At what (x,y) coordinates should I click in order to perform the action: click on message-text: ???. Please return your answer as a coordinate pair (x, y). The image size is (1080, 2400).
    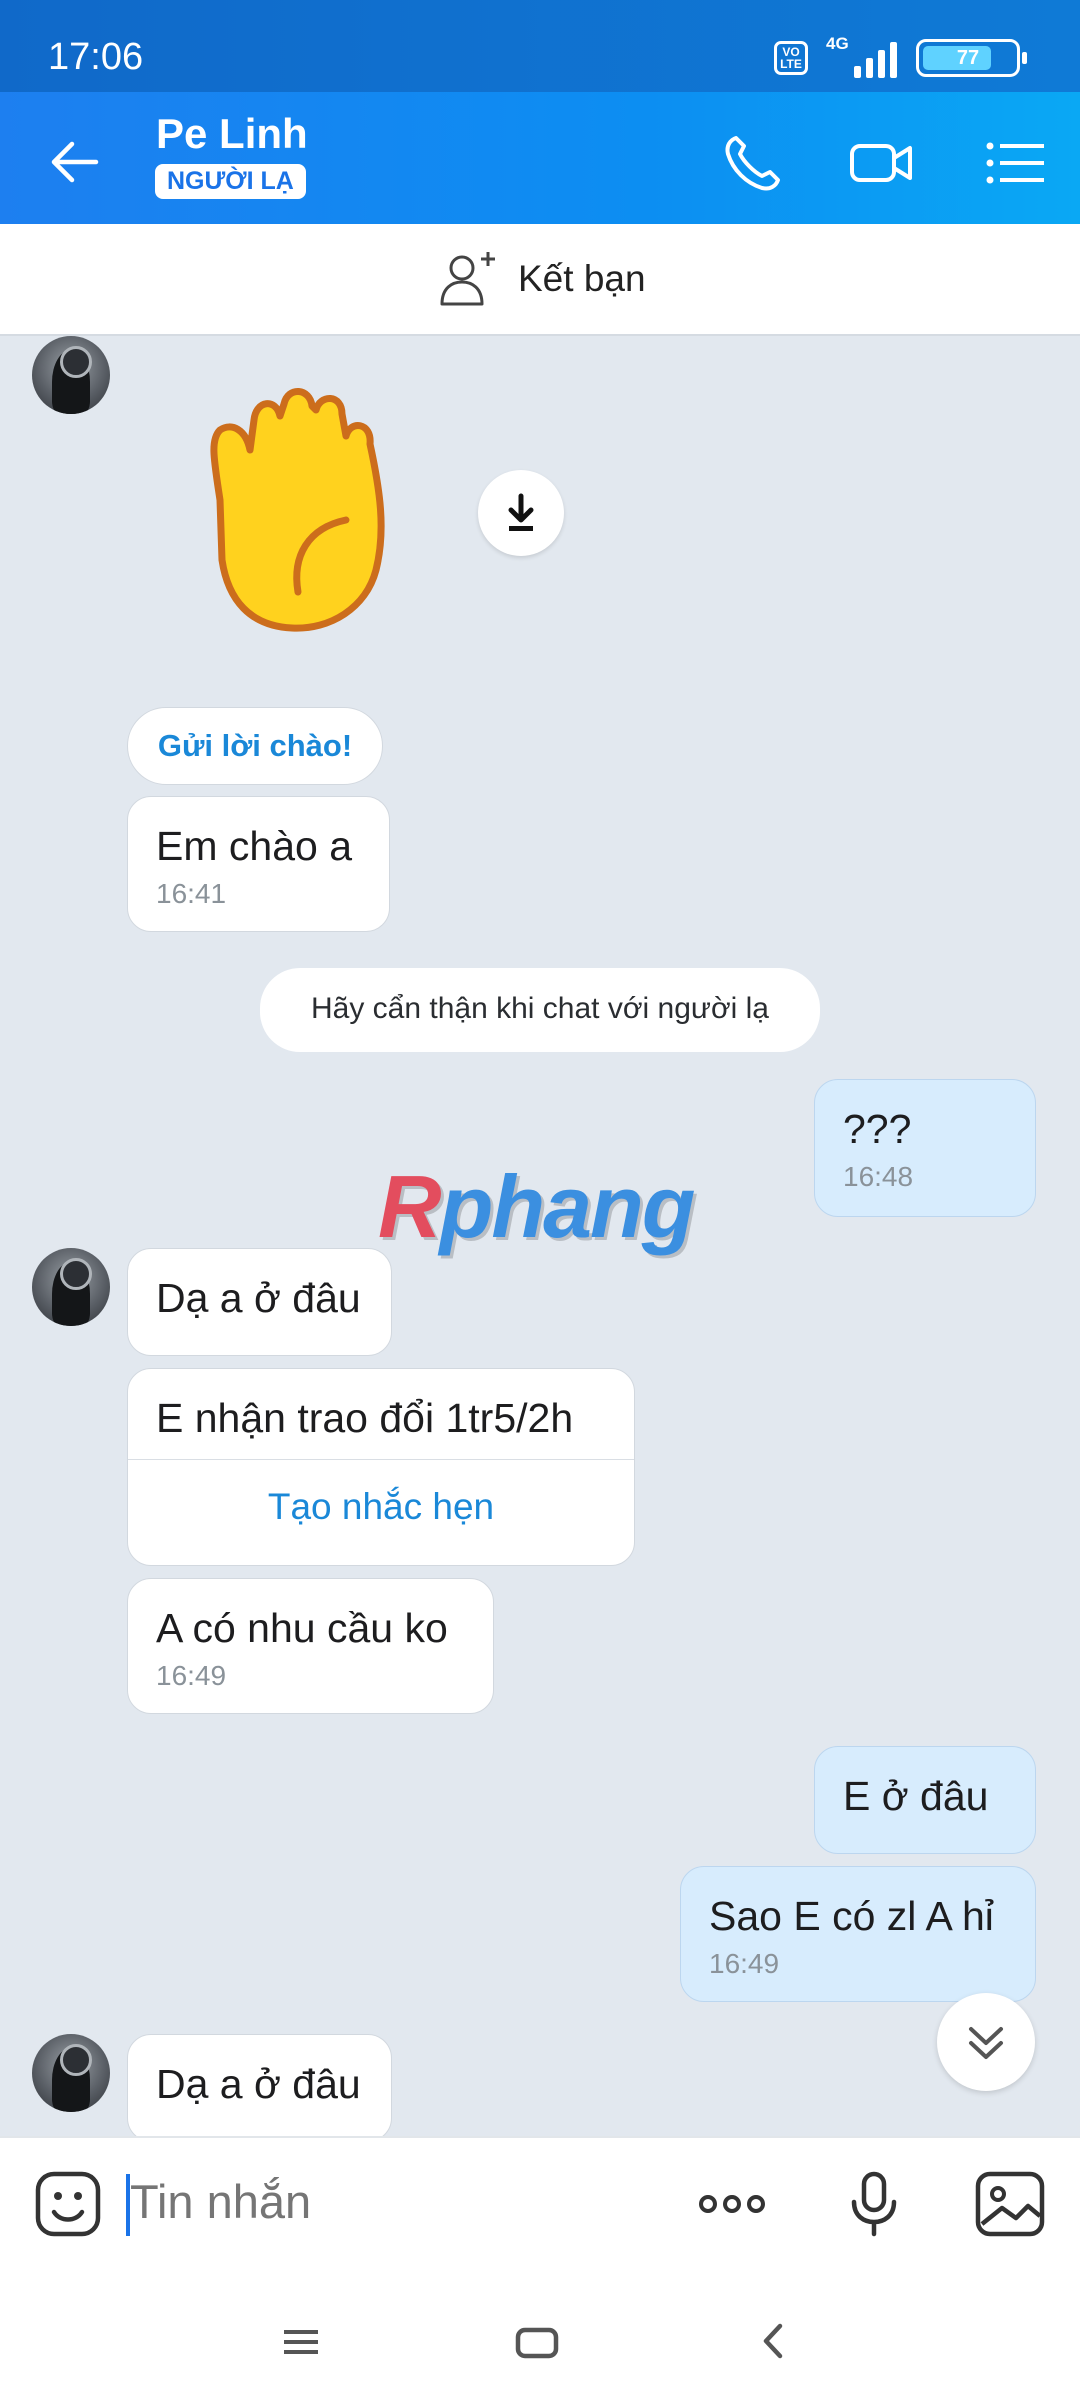
    Looking at the image, I should click on (877, 1129).